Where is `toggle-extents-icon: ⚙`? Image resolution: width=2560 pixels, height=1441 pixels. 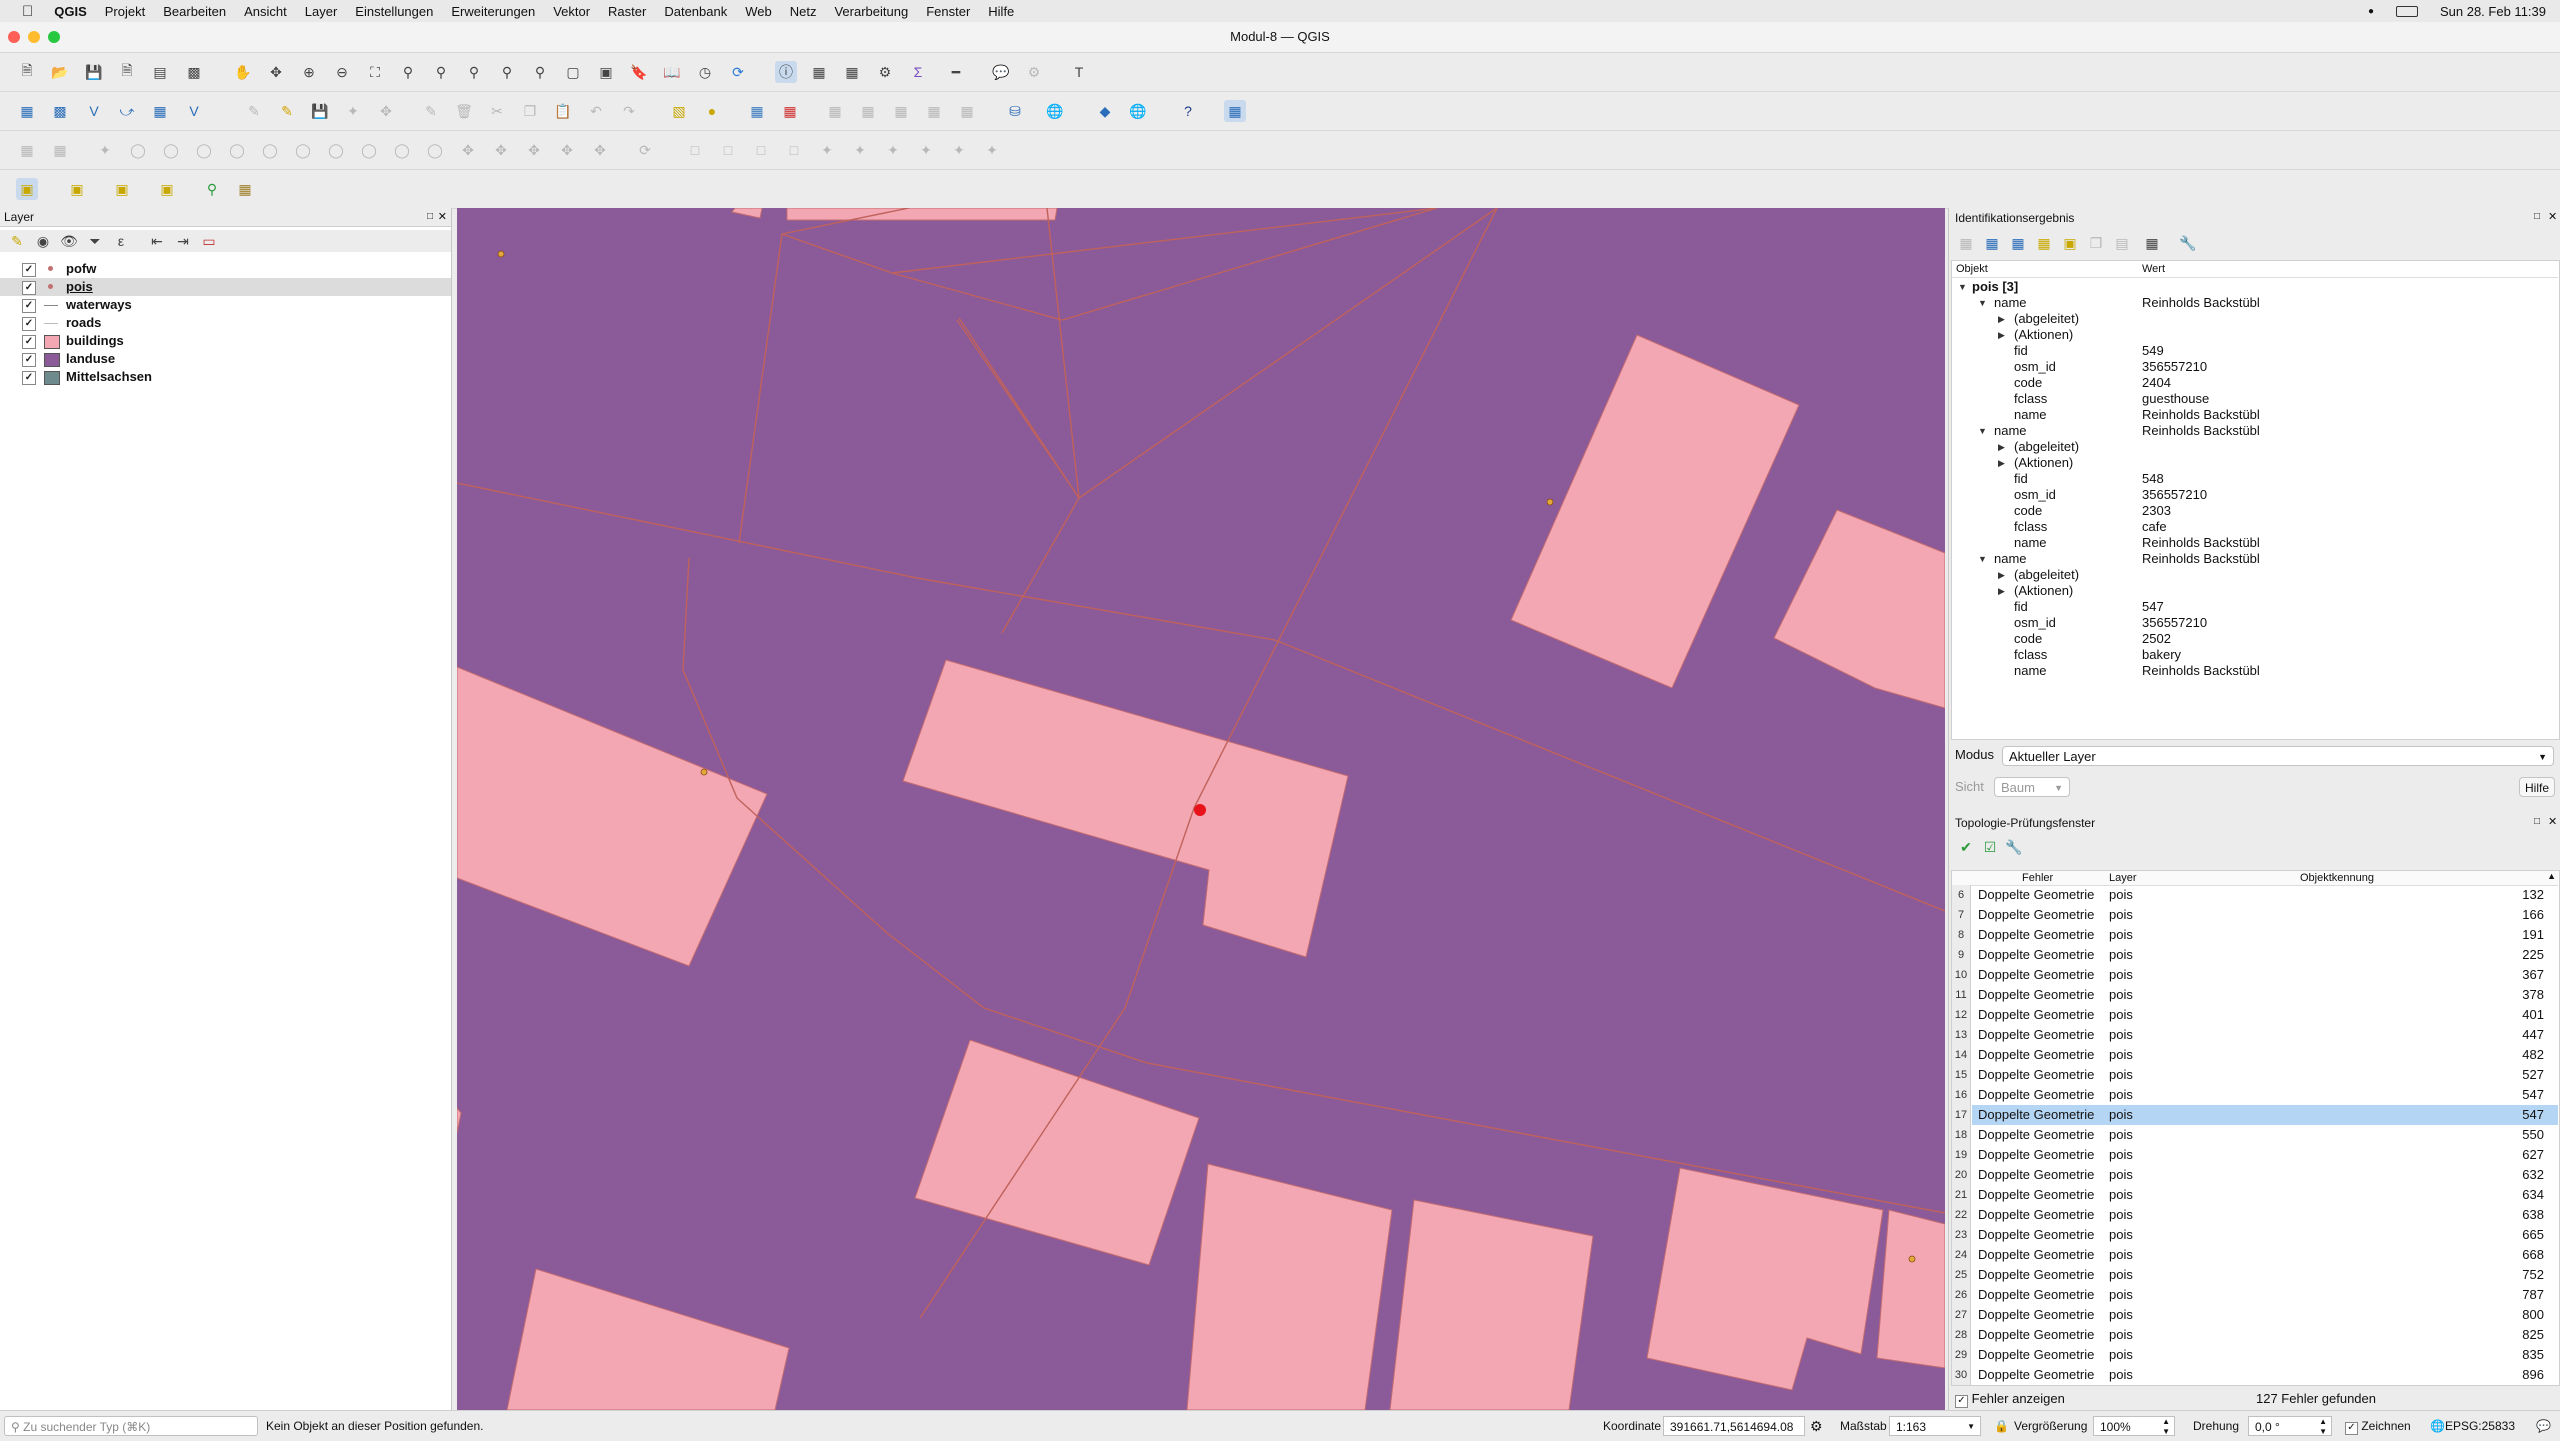 toggle-extents-icon: ⚙ is located at coordinates (1816, 1426).